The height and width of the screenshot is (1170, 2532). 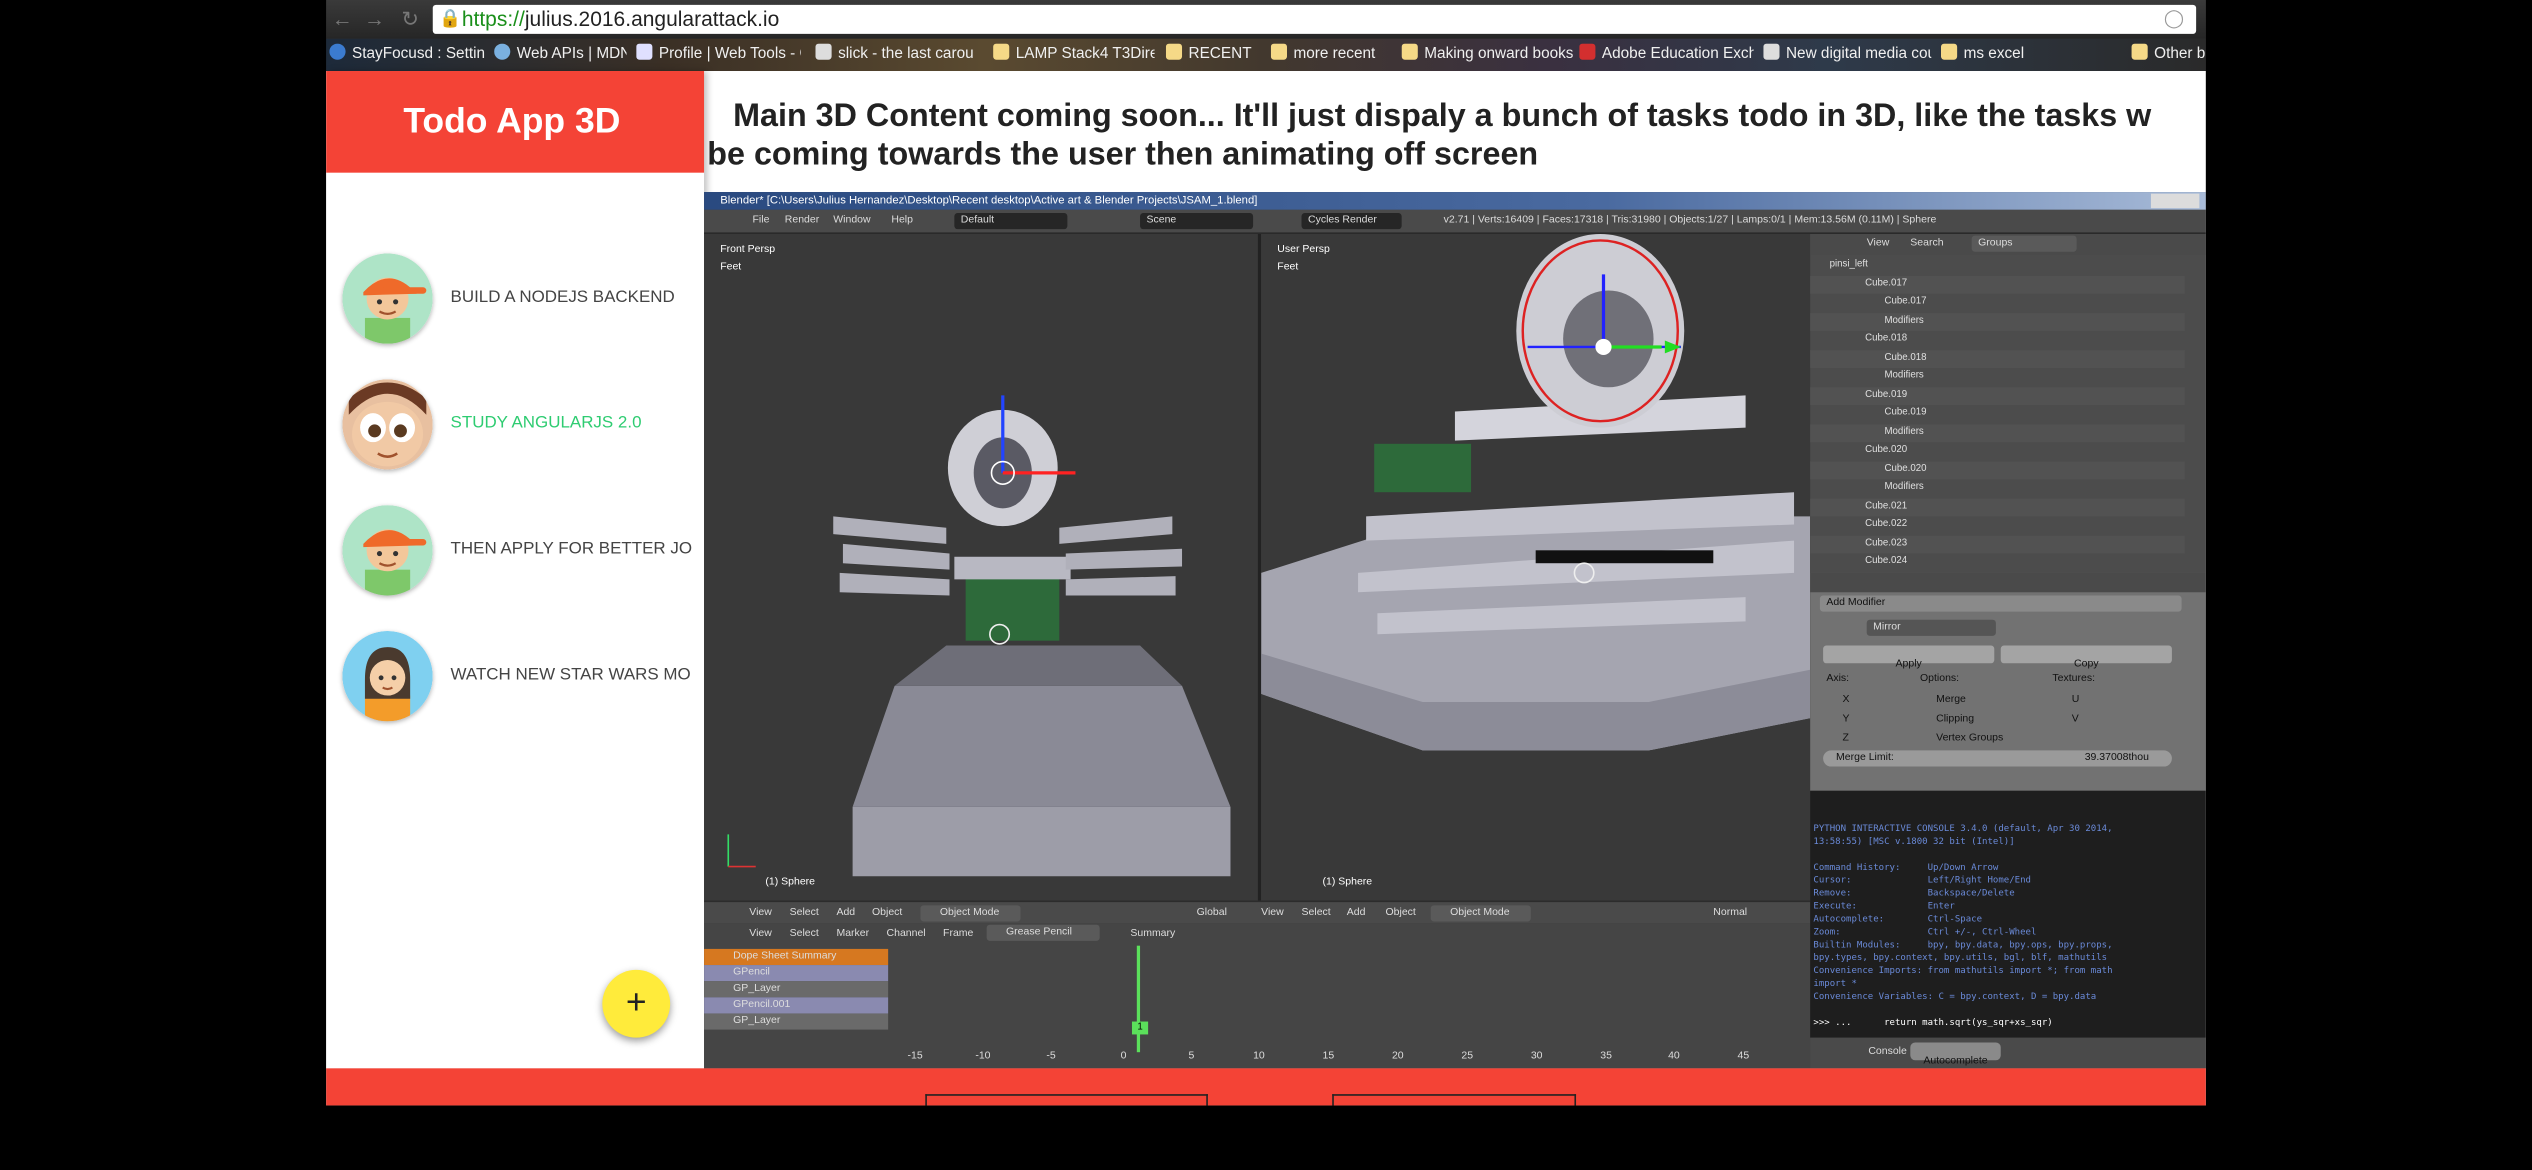 I want to click on outliner-header: View Search Groups, so click(x=2008, y=244).